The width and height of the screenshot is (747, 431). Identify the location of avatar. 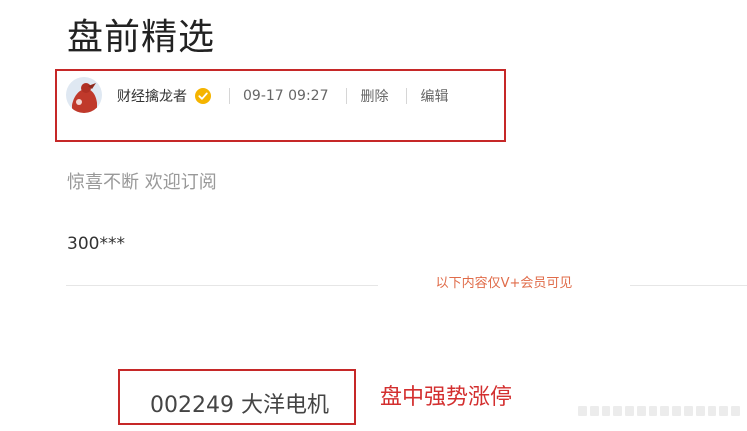
(84, 95).